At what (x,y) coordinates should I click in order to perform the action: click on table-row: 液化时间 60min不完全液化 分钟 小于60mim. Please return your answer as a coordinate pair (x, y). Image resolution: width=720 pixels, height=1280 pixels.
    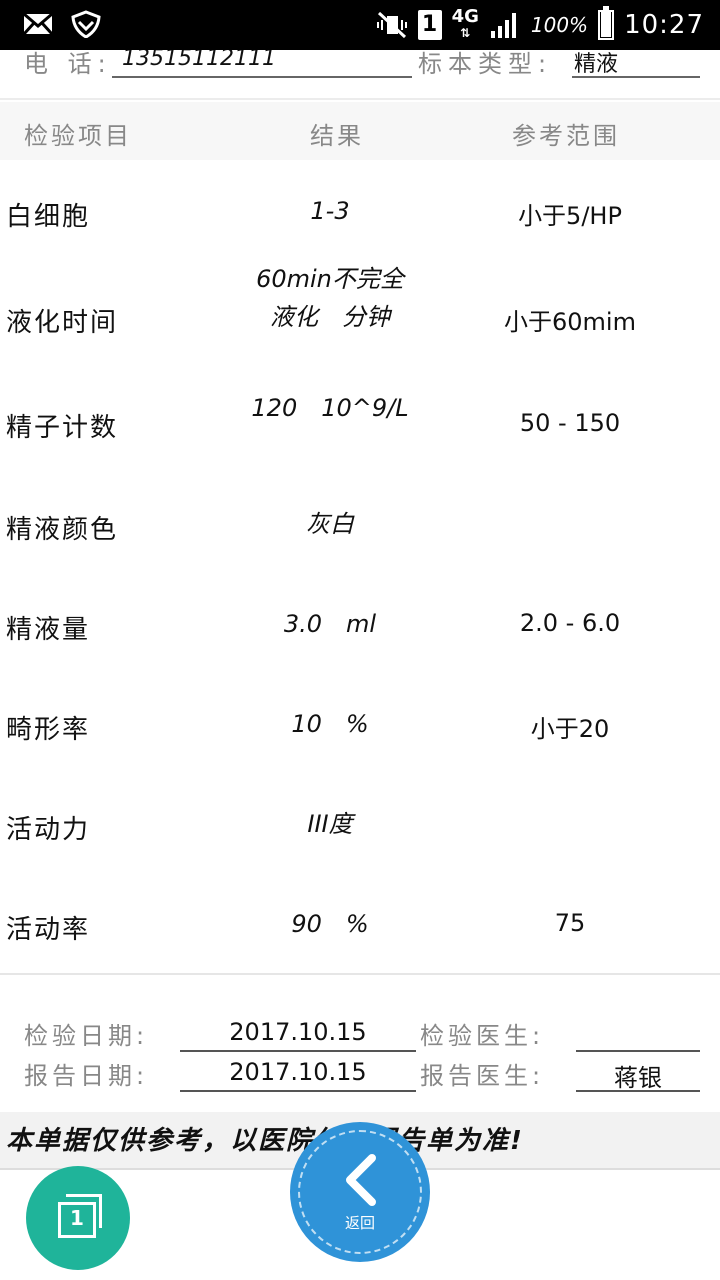
    Looking at the image, I should click on (360, 317).